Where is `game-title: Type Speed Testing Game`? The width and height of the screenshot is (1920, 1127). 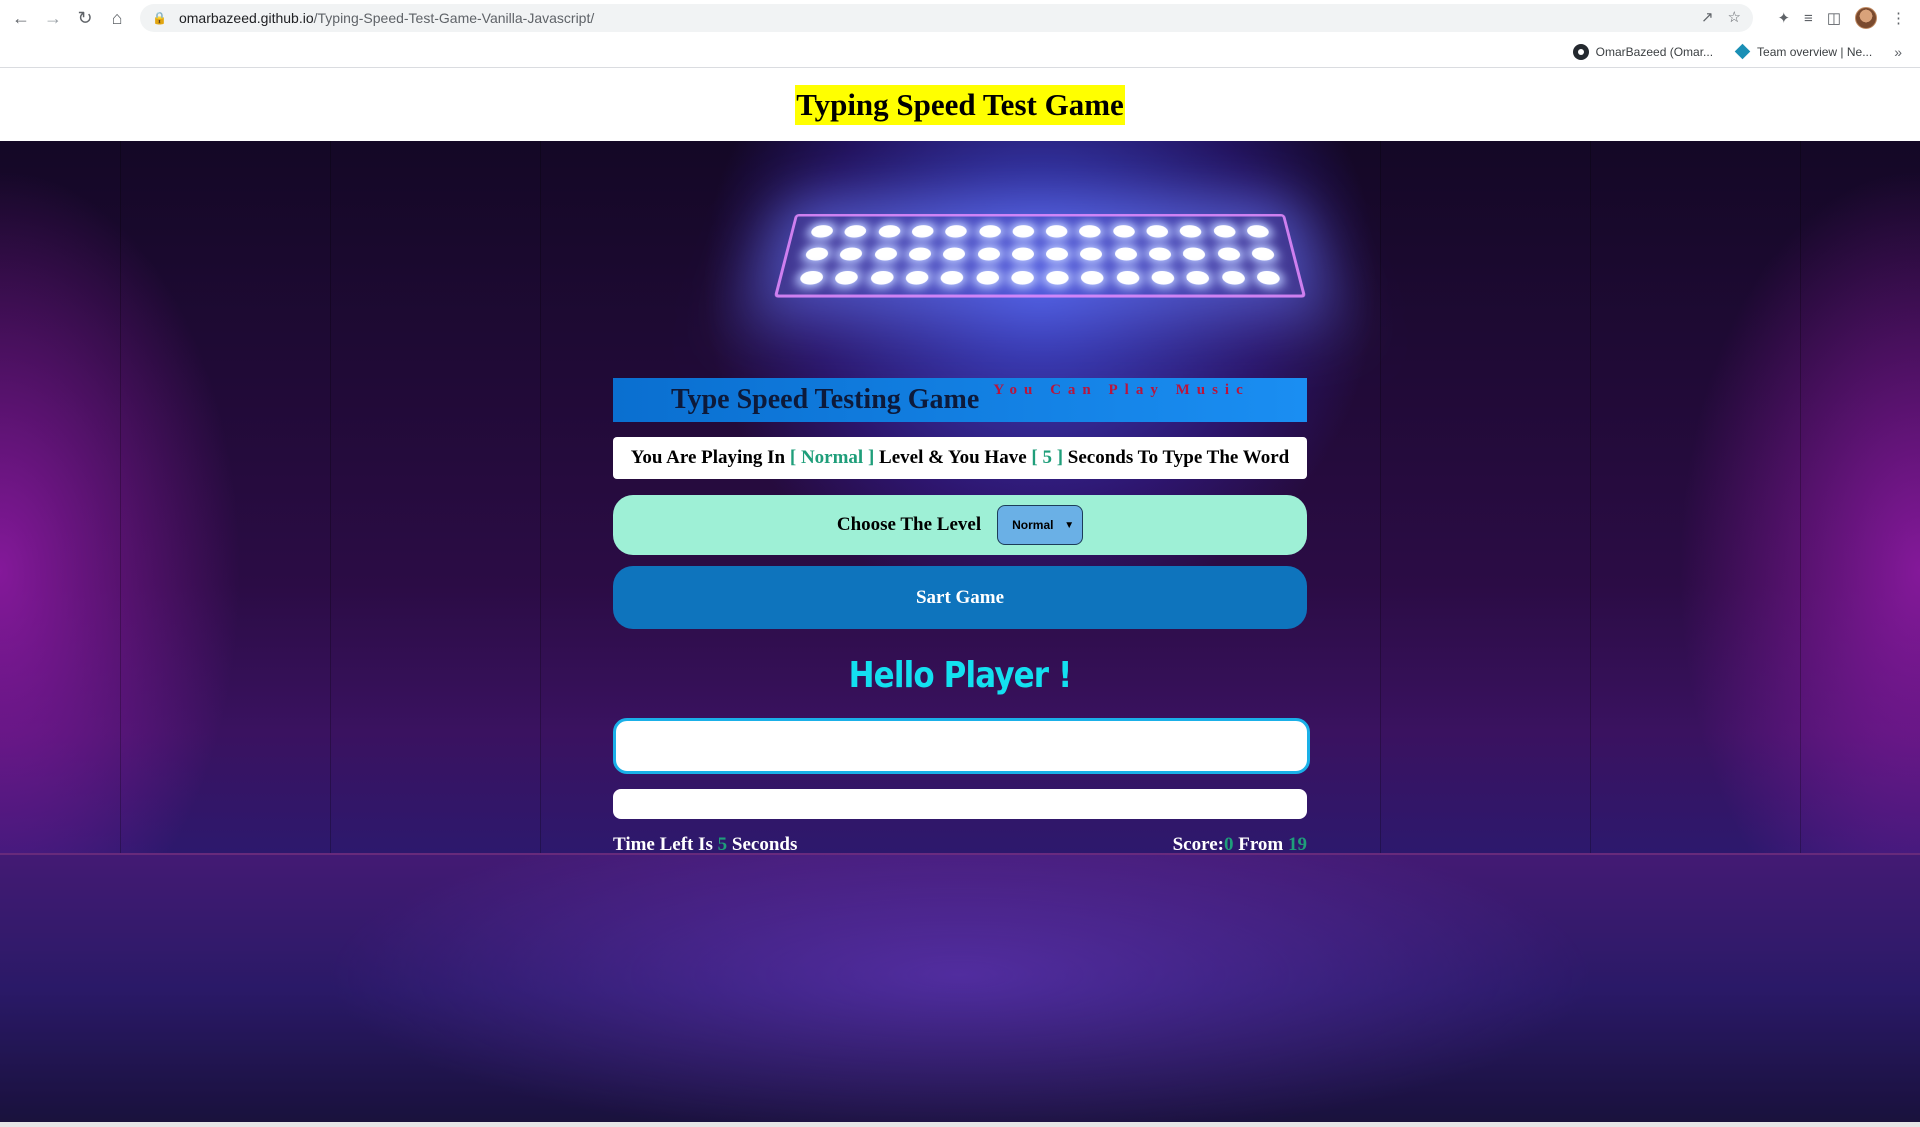
game-title: Type Speed Testing Game is located at coordinates (825, 399).